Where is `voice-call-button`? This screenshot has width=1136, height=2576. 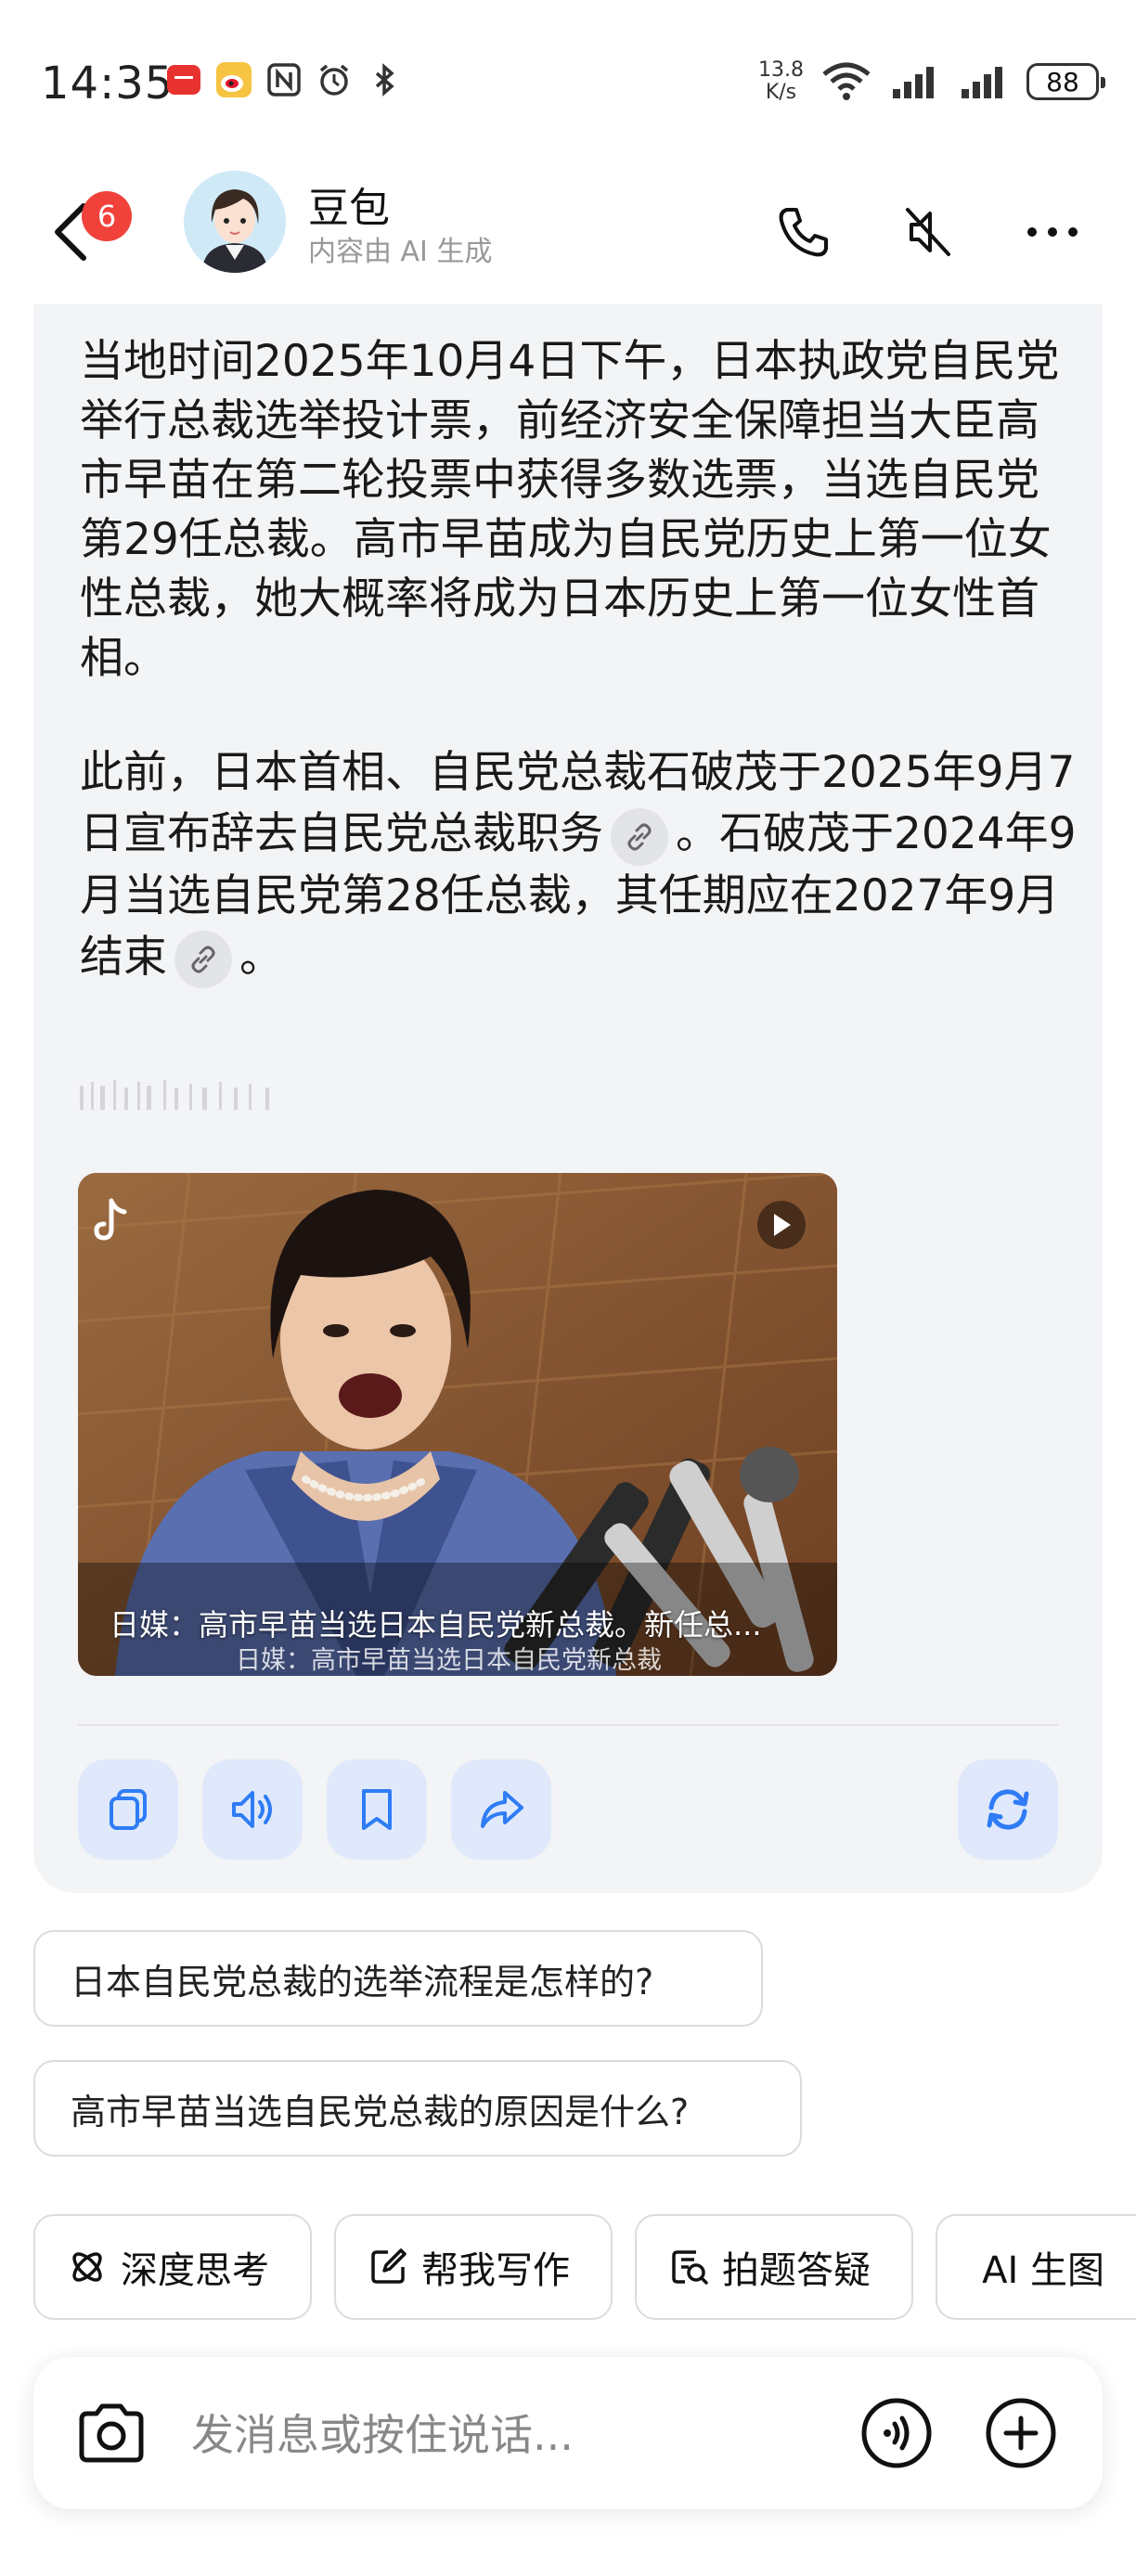 voice-call-button is located at coordinates (896, 2433).